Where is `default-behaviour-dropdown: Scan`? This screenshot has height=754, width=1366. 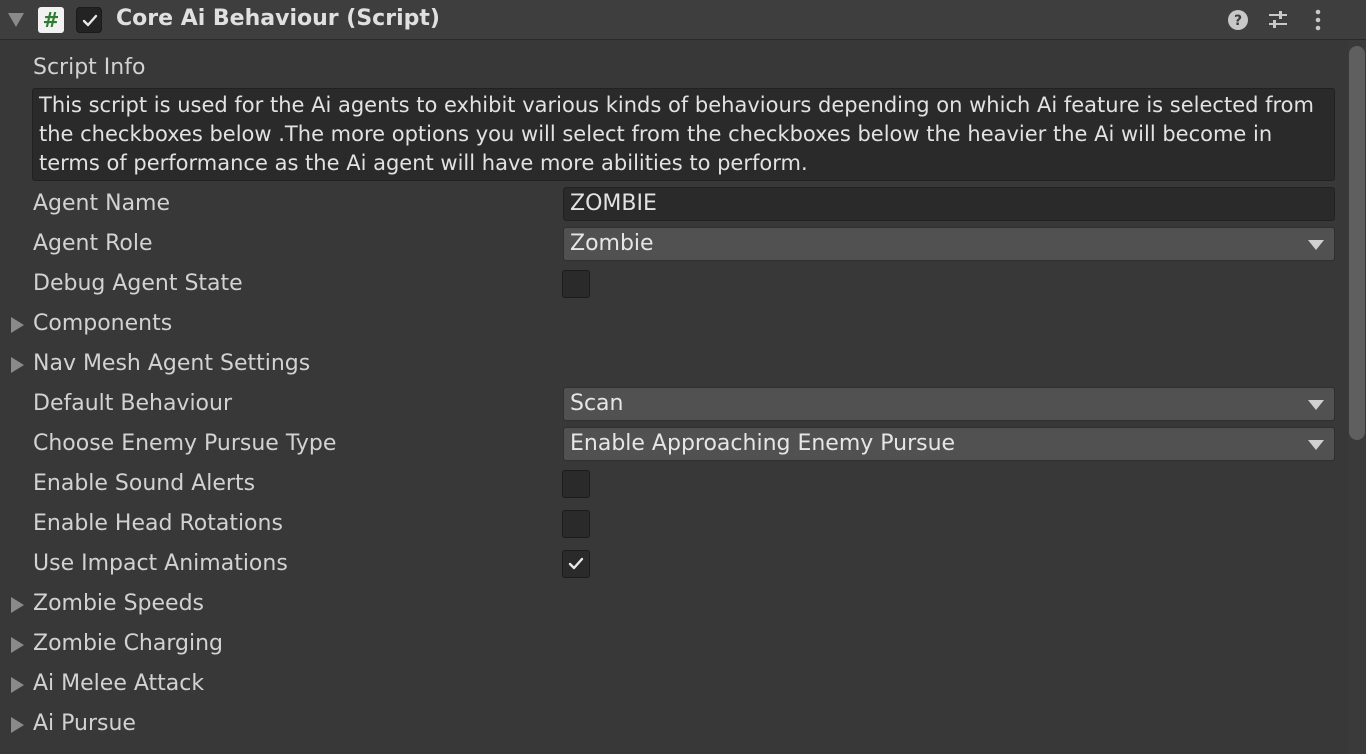
default-behaviour-dropdown: Scan is located at coordinates (949, 404).